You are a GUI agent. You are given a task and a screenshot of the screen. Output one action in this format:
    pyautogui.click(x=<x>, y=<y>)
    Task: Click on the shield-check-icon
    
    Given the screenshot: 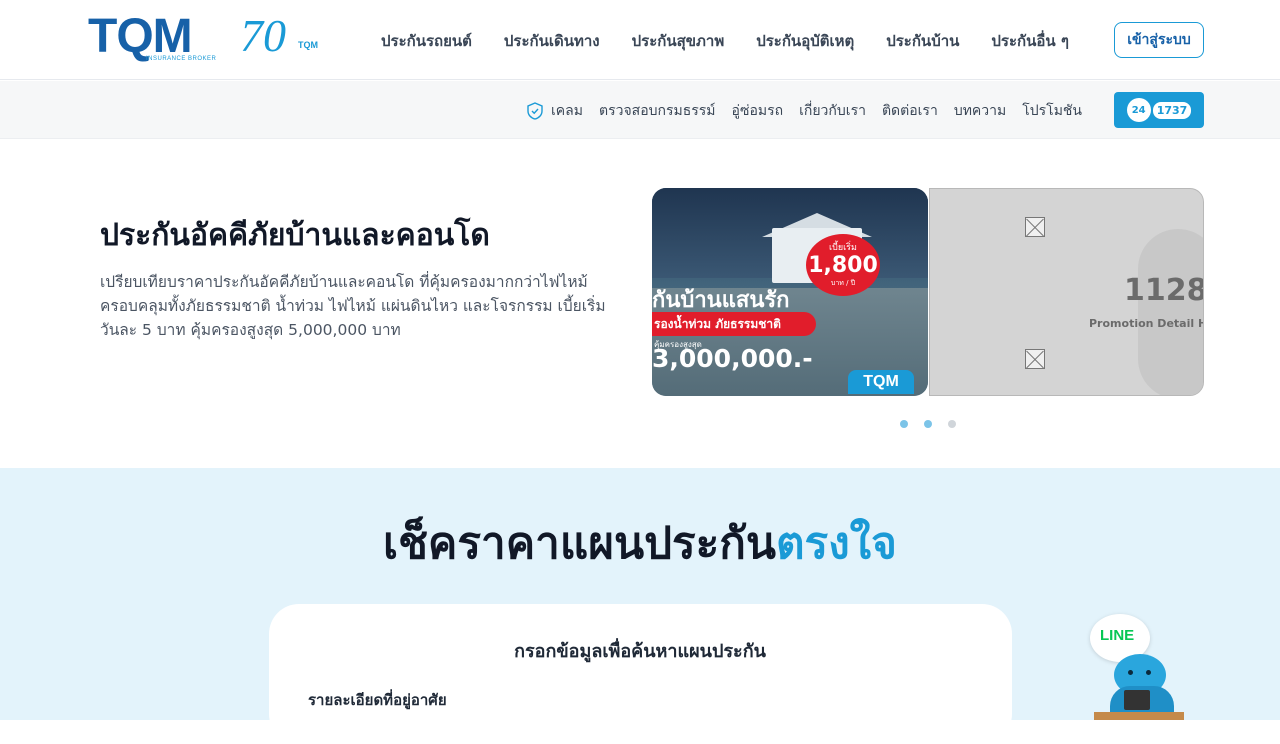 What is the action you would take?
    pyautogui.click(x=535, y=111)
    